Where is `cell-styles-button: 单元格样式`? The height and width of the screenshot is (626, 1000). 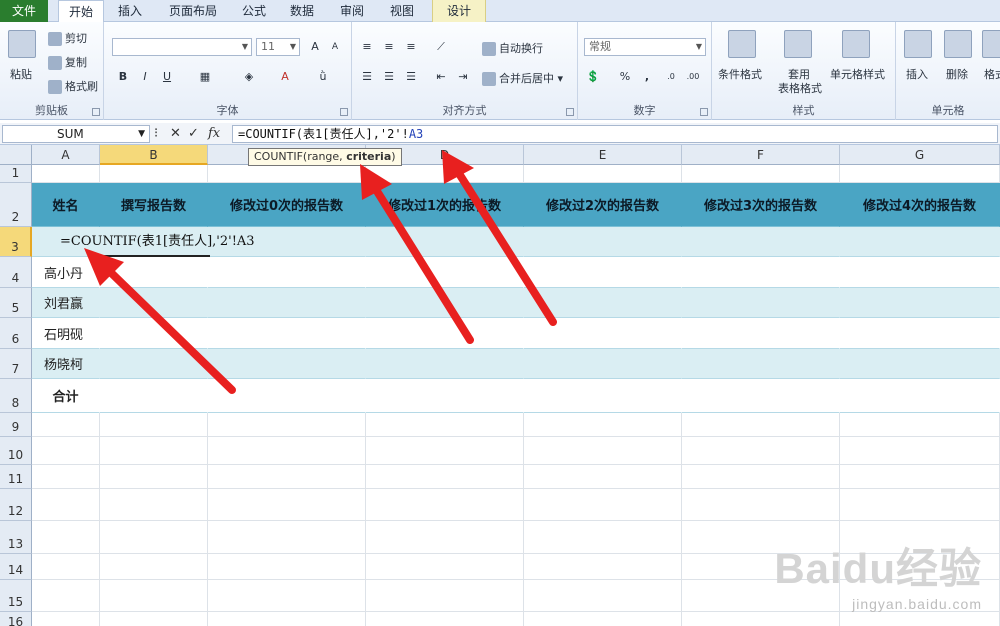
cell-styles-button: 单元格样式 is located at coordinates (857, 74).